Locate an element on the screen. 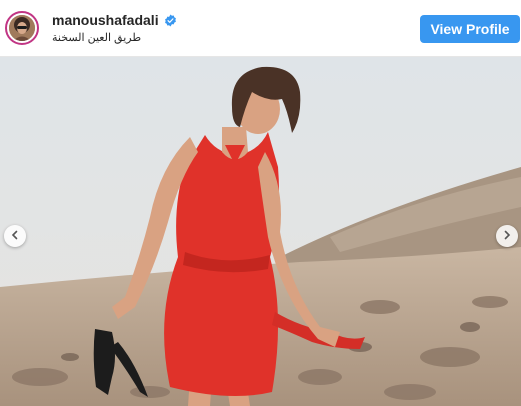 The width and height of the screenshot is (521, 406). username-row: manoushafadali is located at coordinates (114, 20).